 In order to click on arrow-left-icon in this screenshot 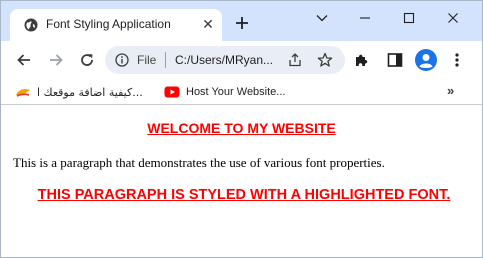, I will do `click(23, 60)`.